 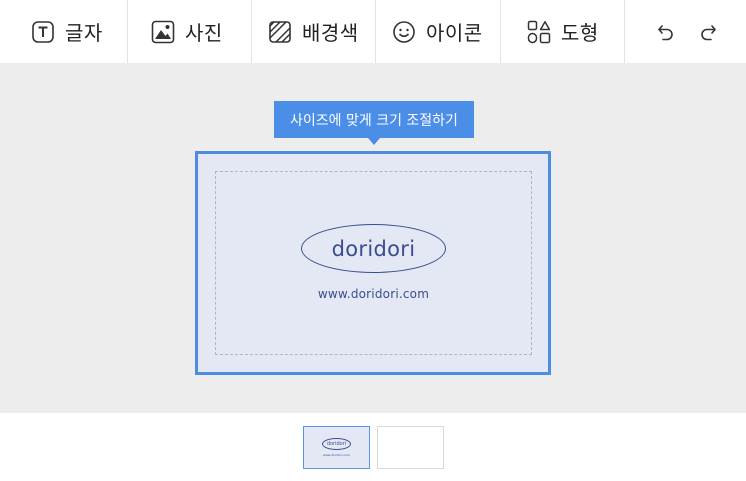 I want to click on thumbnail-logo-text: doridori, so click(x=336, y=444).